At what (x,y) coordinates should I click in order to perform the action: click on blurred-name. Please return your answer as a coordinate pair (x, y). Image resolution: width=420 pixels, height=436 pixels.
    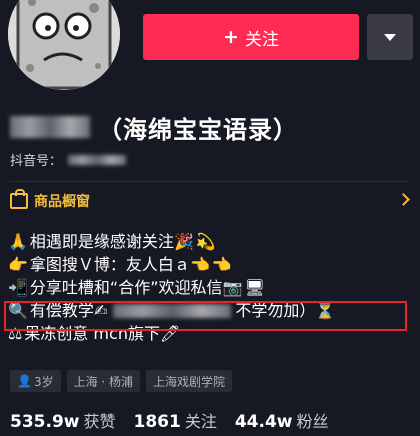
    Looking at the image, I should click on (50, 127).